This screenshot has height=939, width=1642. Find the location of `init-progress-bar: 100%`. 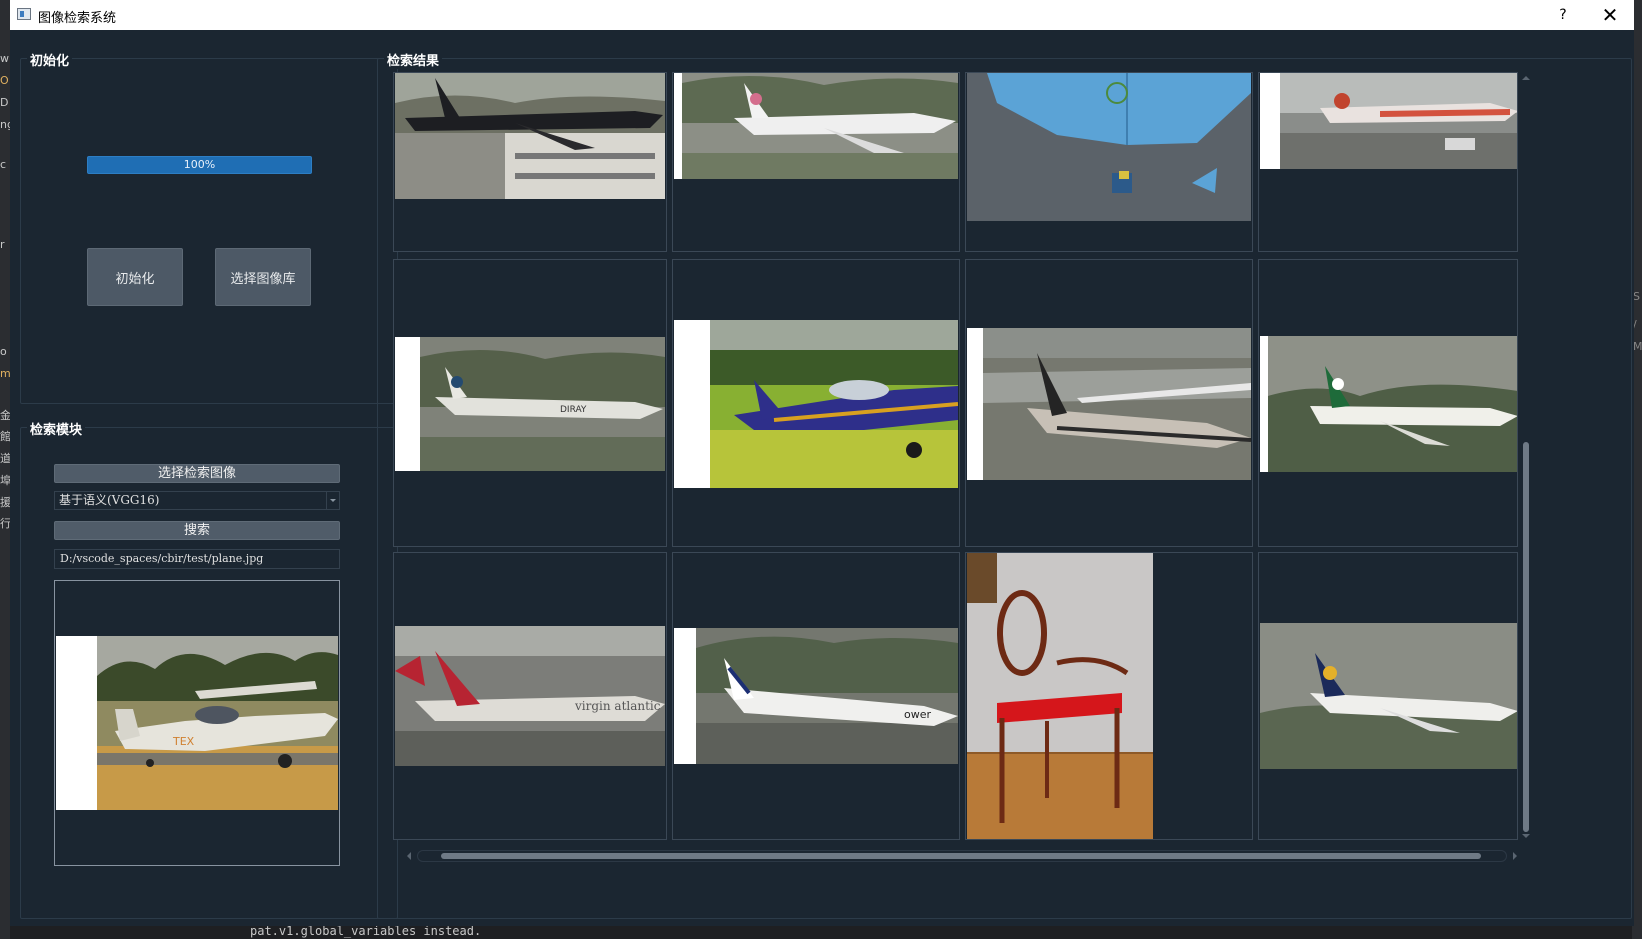

init-progress-bar: 100% is located at coordinates (199, 165).